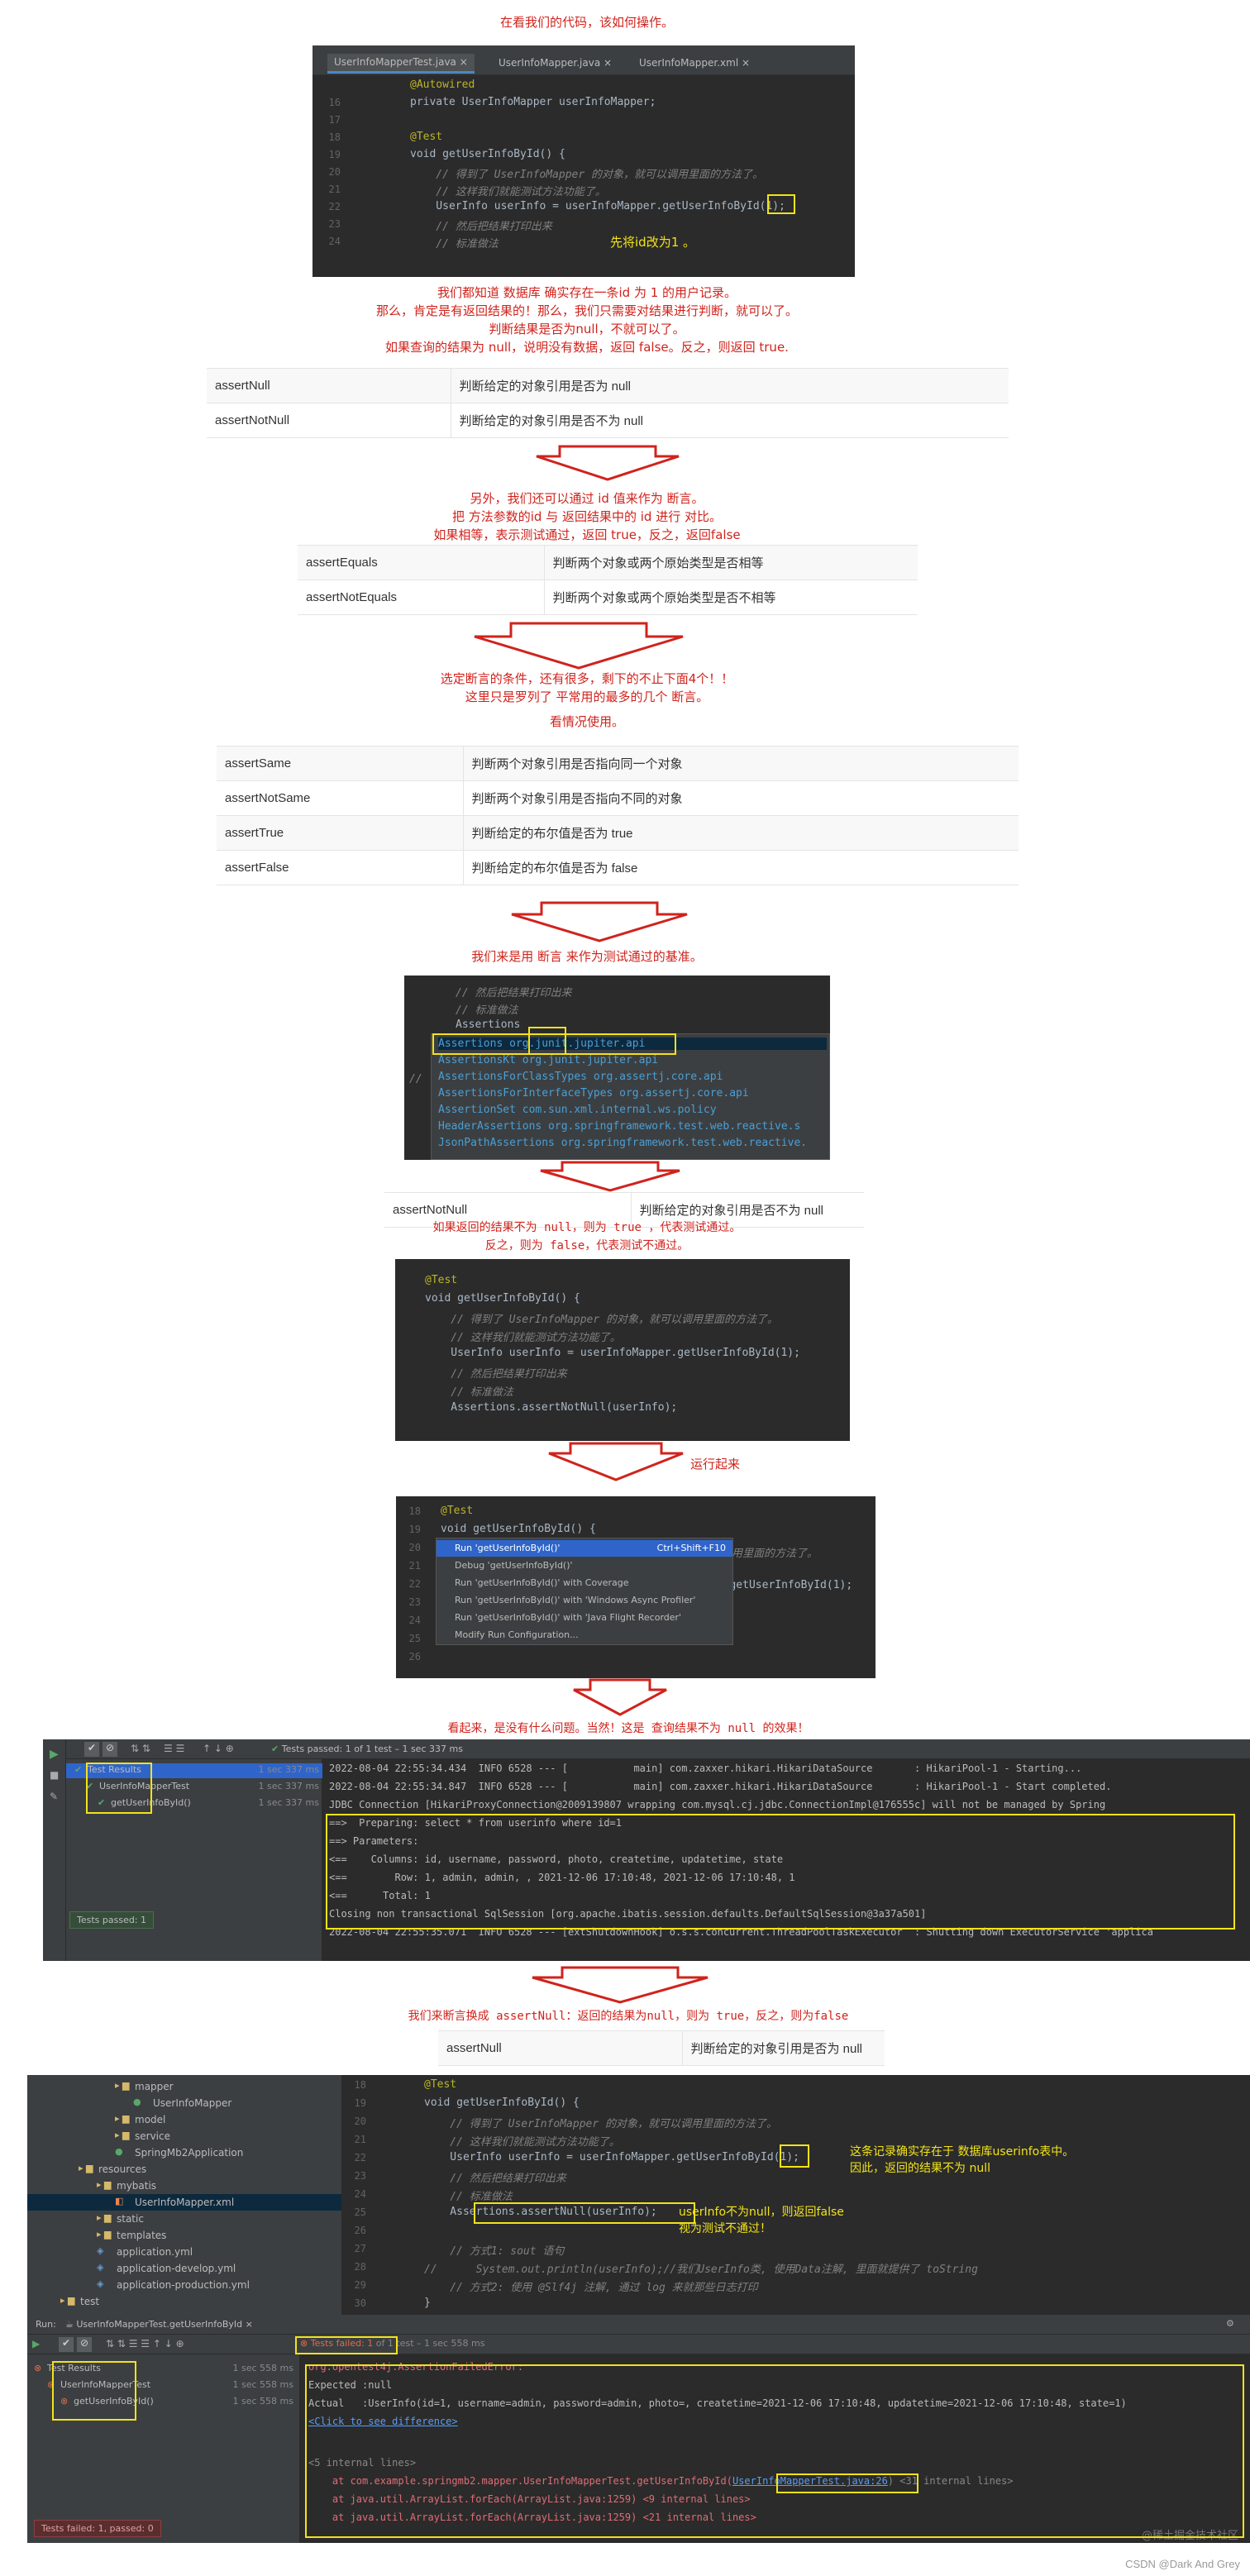 The width and height of the screenshot is (1250, 2576). Describe the element at coordinates (193, 2103) in the screenshot. I see `project-tree-label: UserInfoMapper` at that location.